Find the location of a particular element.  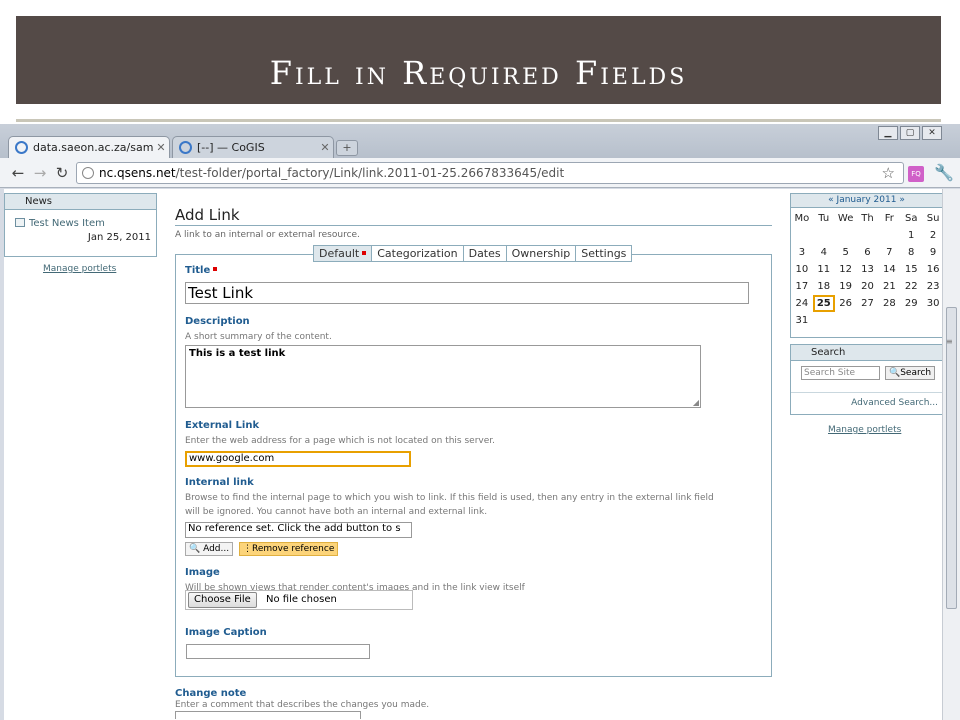

url-host: nc.qsens.net is located at coordinates (137, 173).